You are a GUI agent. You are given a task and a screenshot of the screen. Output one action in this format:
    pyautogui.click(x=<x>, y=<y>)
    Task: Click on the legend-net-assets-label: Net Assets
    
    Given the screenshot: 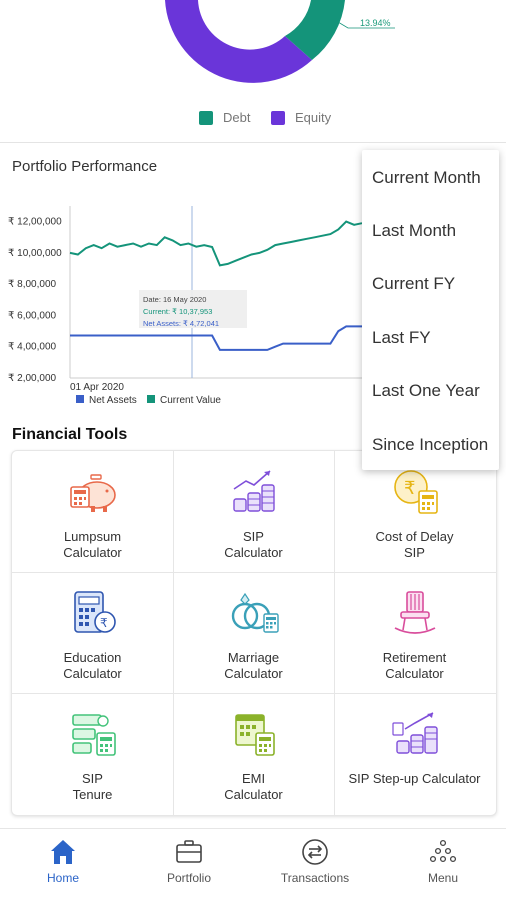 What is the action you would take?
    pyautogui.click(x=113, y=400)
    